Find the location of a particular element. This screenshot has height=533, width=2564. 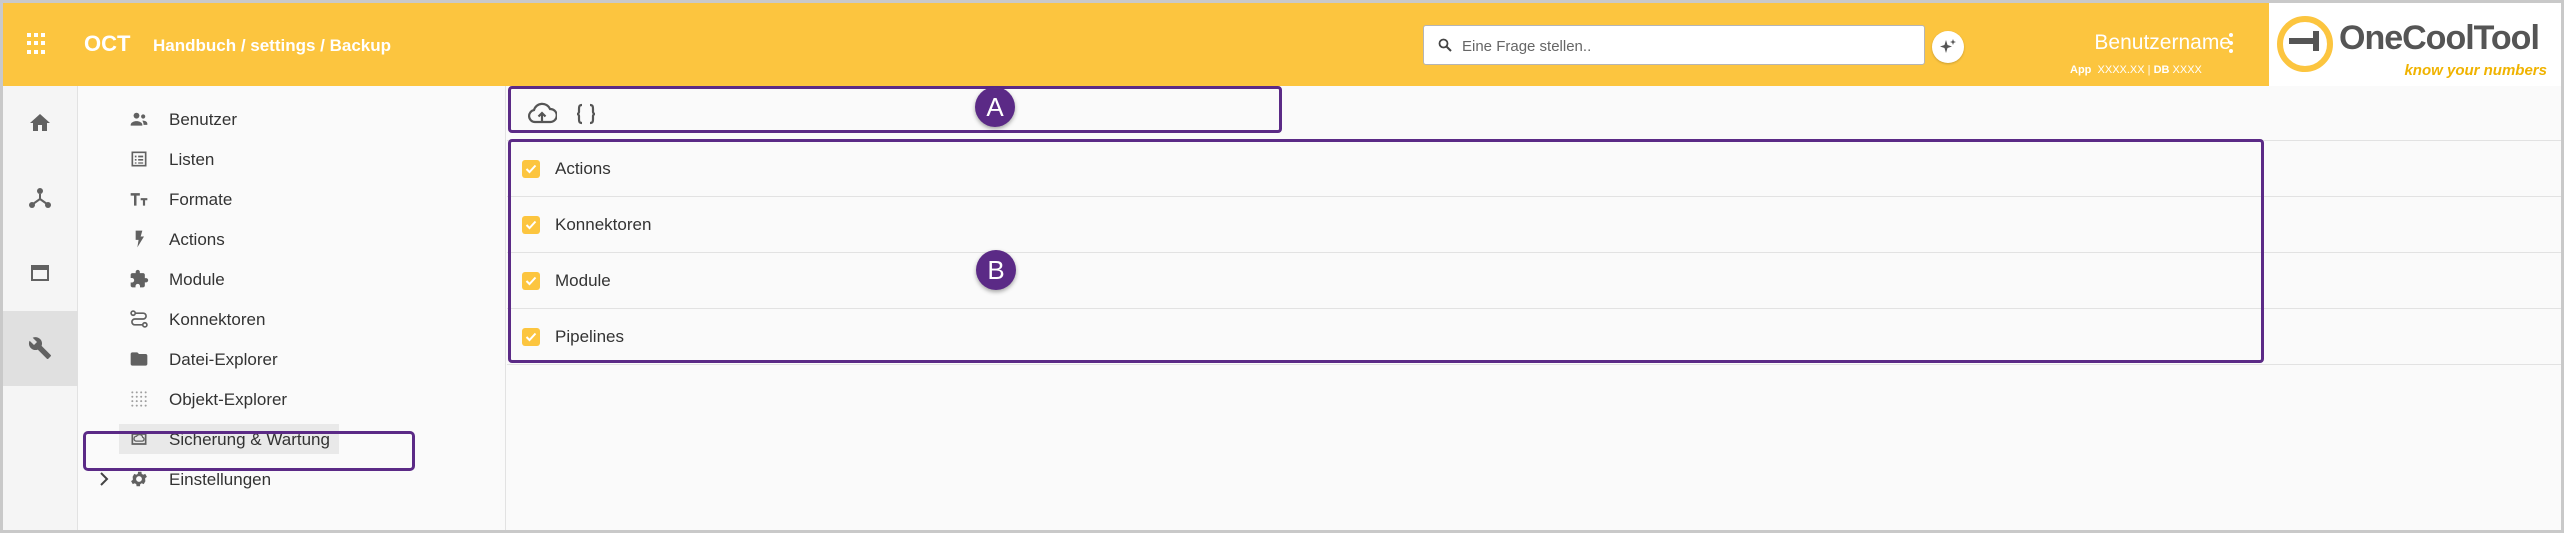

more-vert-icon is located at coordinates (2231, 44).